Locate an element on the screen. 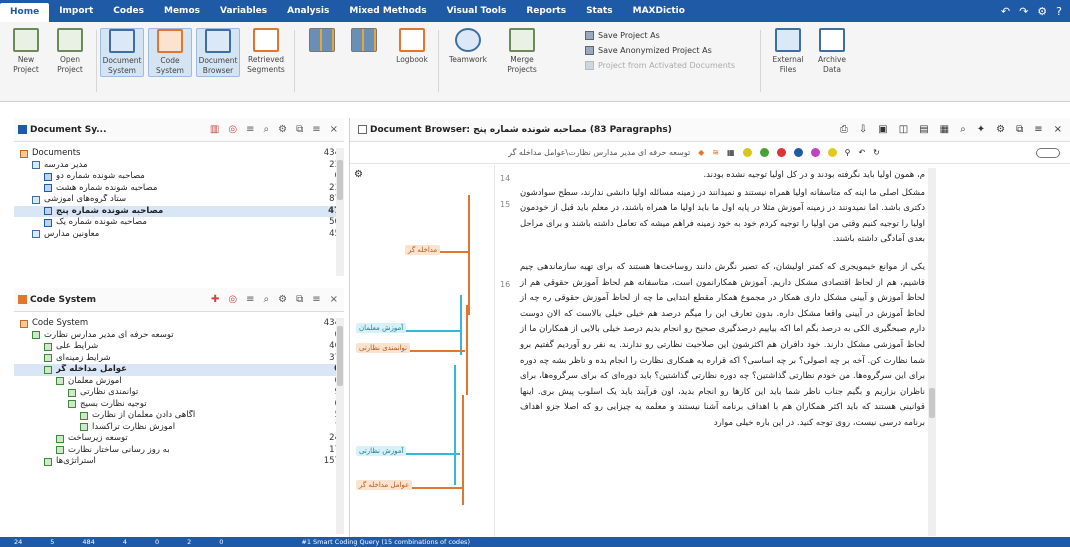 The width and height of the screenshot is (1070, 547). code-tree-item: توانمندی نظارتی9 is located at coordinates (179, 393).